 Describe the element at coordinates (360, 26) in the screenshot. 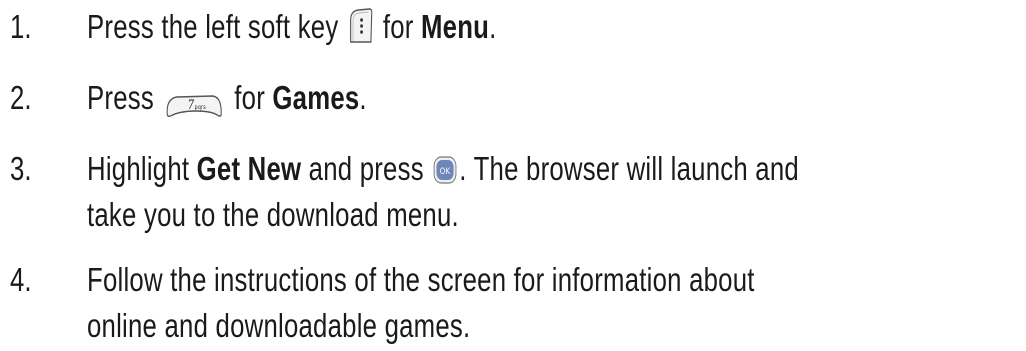

I see `left-softkey-icon` at that location.